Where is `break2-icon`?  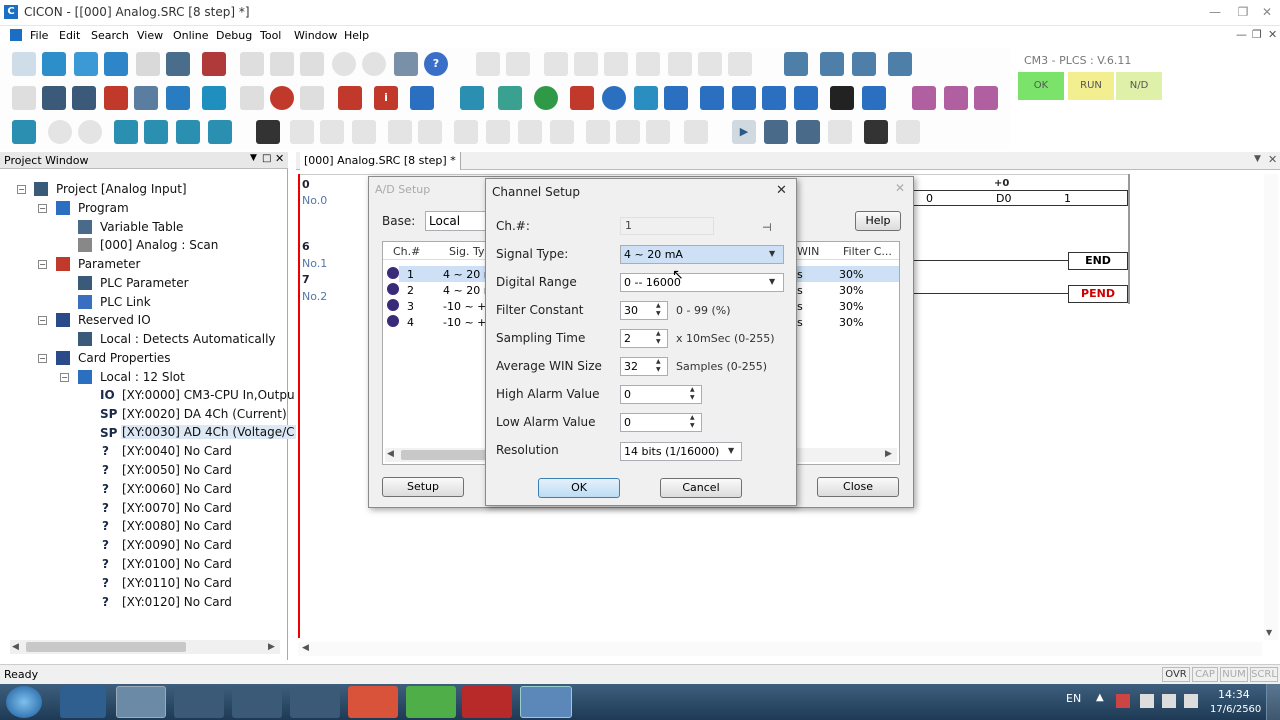
break2-icon is located at coordinates (908, 132).